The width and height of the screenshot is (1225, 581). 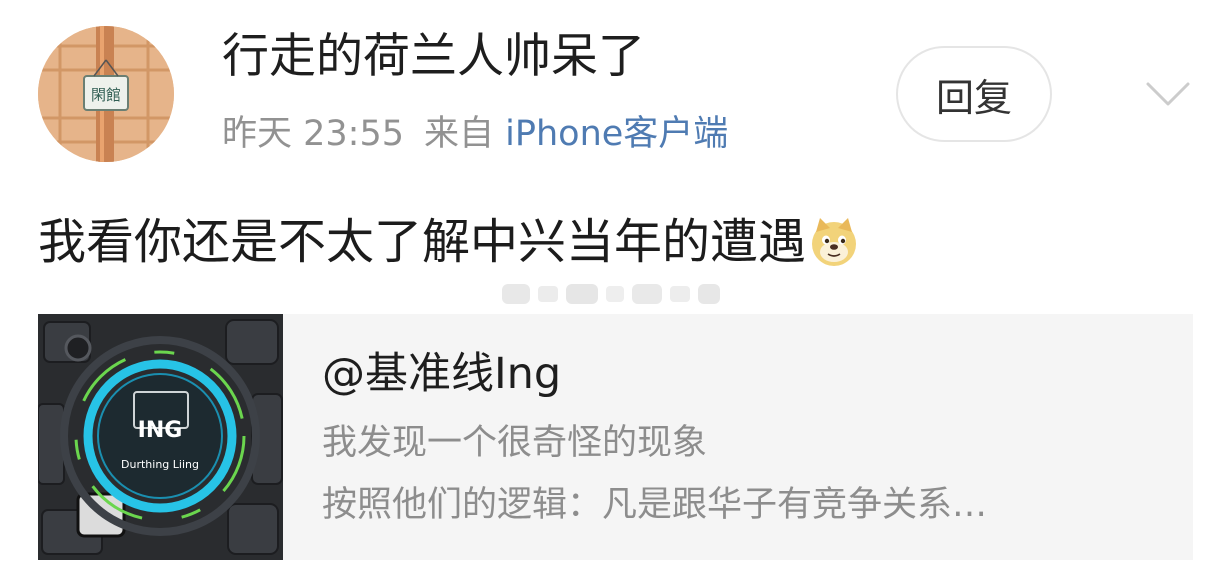 What do you see at coordinates (442, 374) in the screenshot?
I see `quote-title: @基准线Ing` at bounding box center [442, 374].